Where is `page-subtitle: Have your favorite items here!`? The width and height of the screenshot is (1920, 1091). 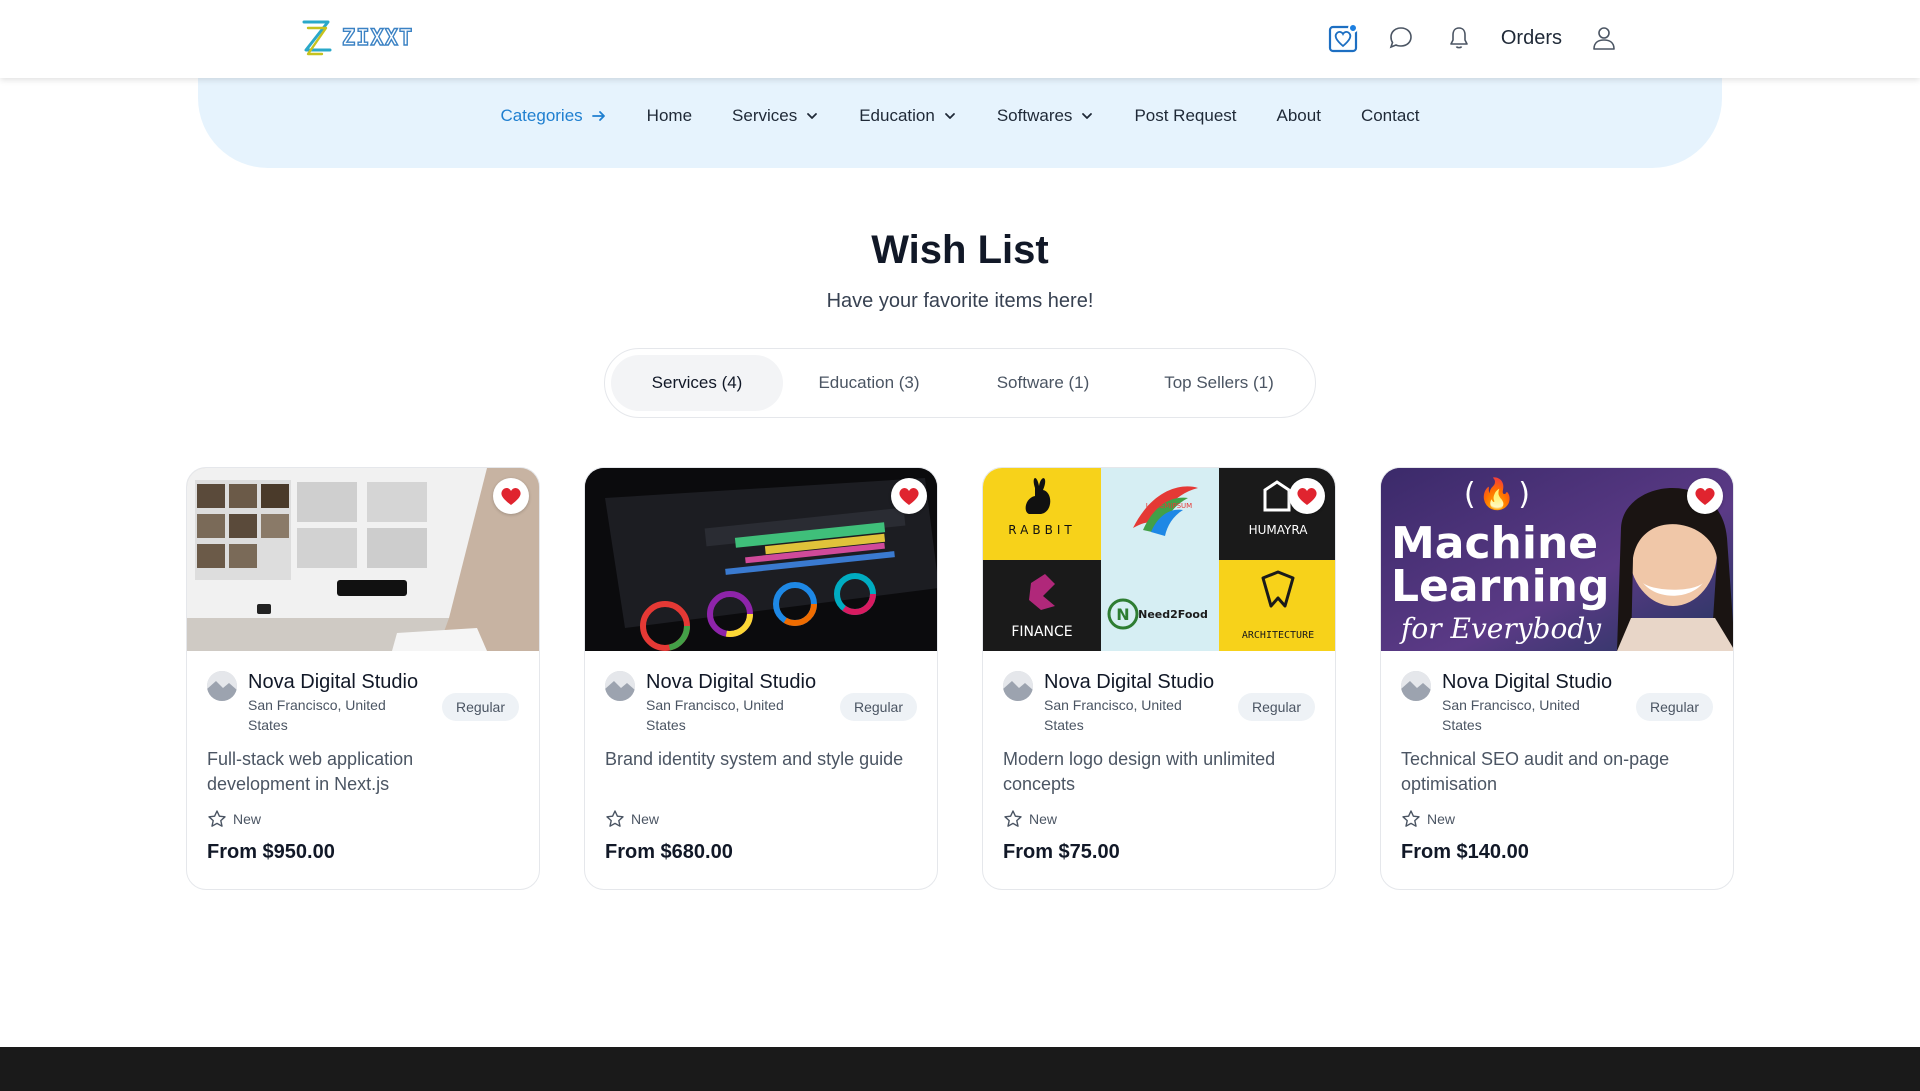 page-subtitle: Have your favorite items here! is located at coordinates (960, 301).